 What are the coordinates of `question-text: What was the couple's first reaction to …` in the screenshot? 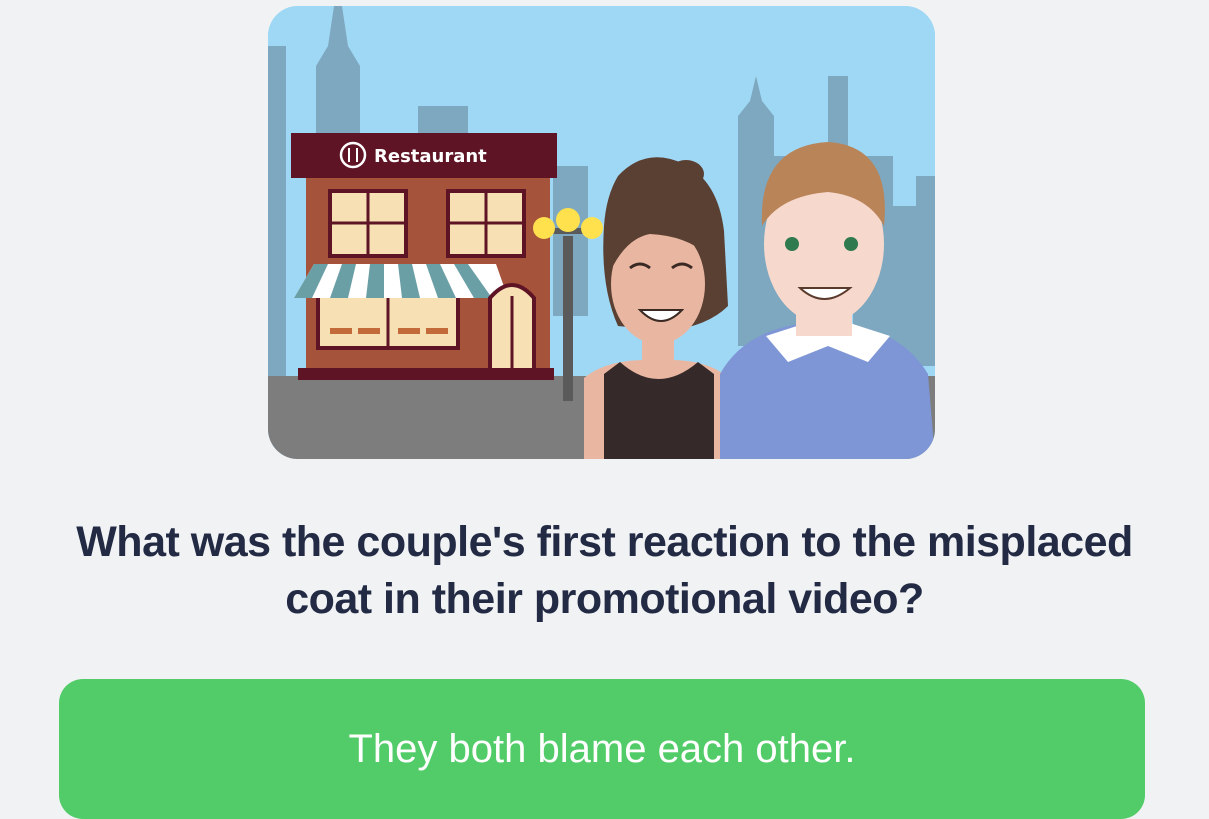 It's located at (604, 570).